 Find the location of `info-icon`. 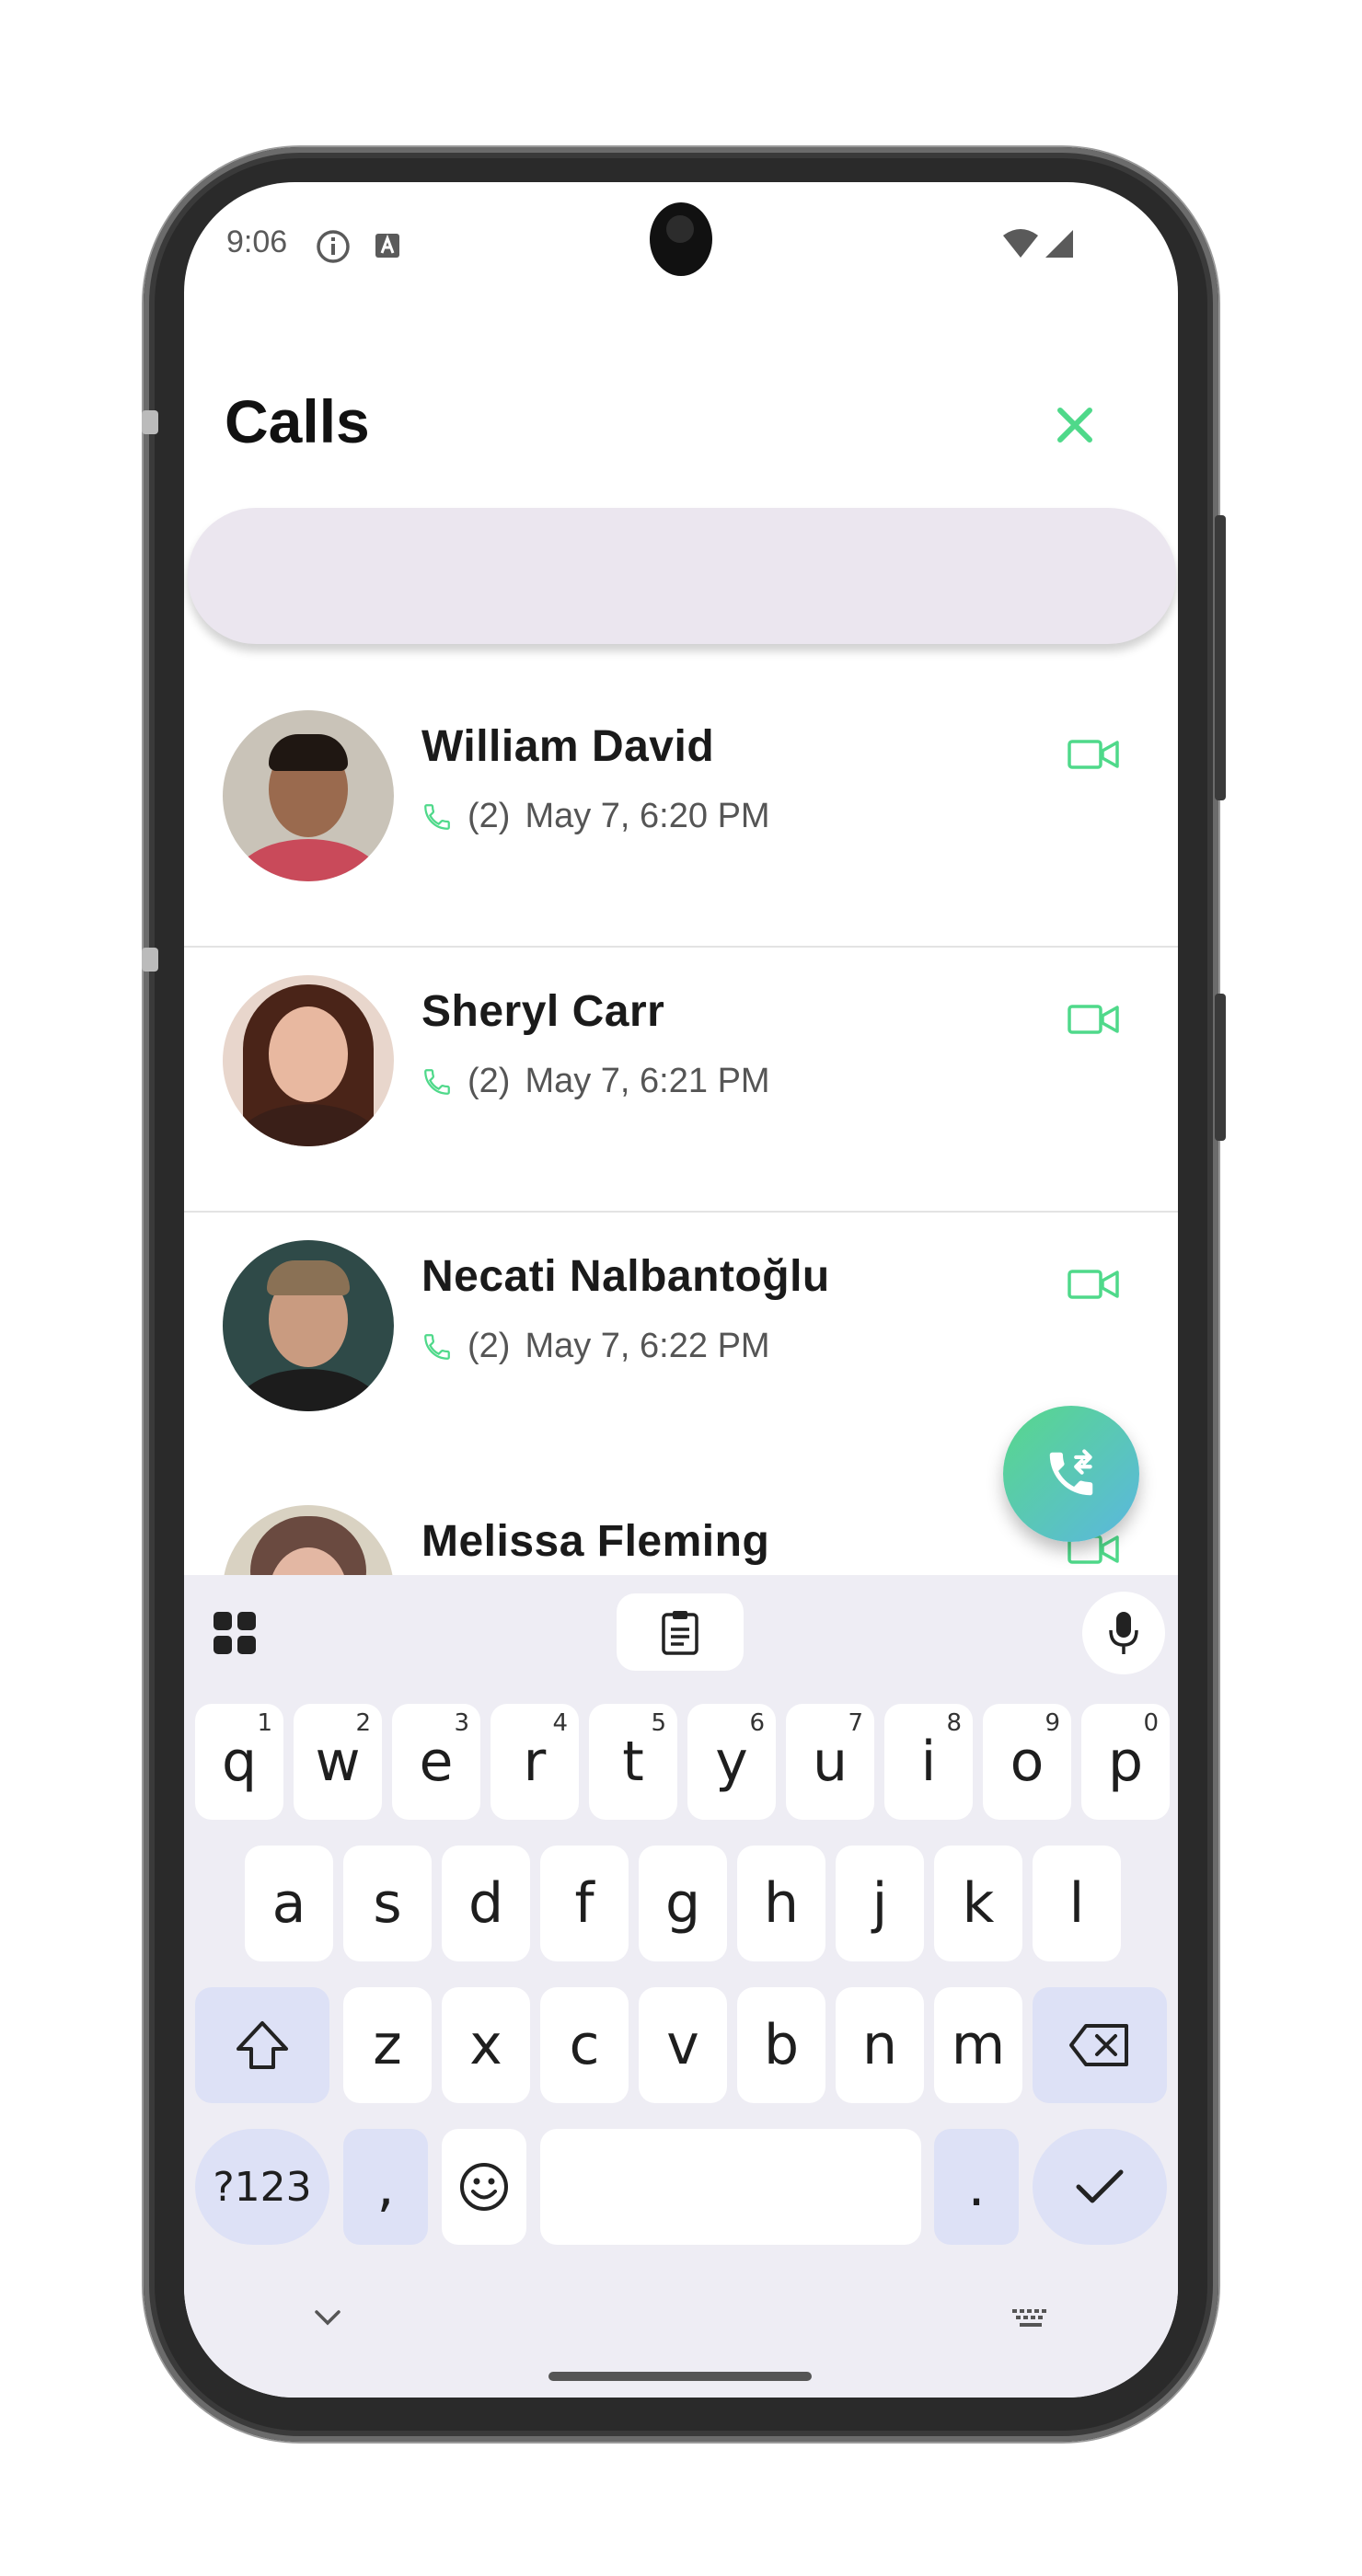

info-icon is located at coordinates (333, 249).